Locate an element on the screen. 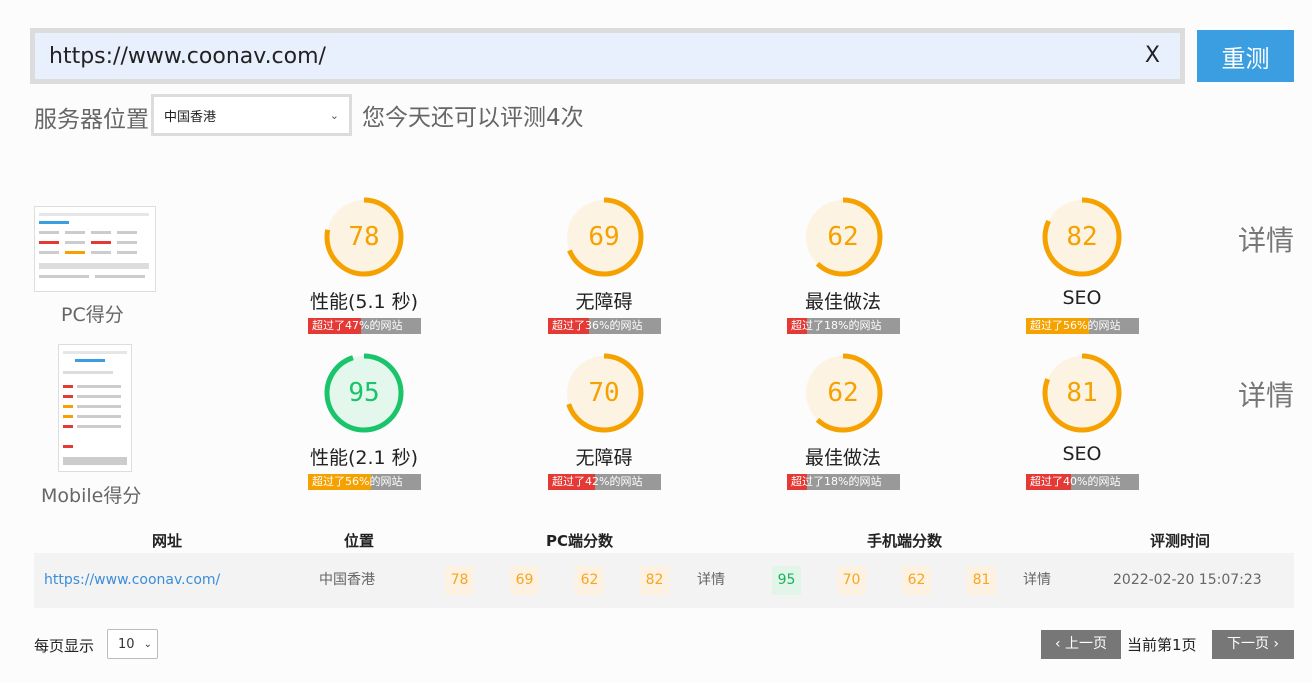 The height and width of the screenshot is (682, 1312). gauge-score: 70 is located at coordinates (604, 393).